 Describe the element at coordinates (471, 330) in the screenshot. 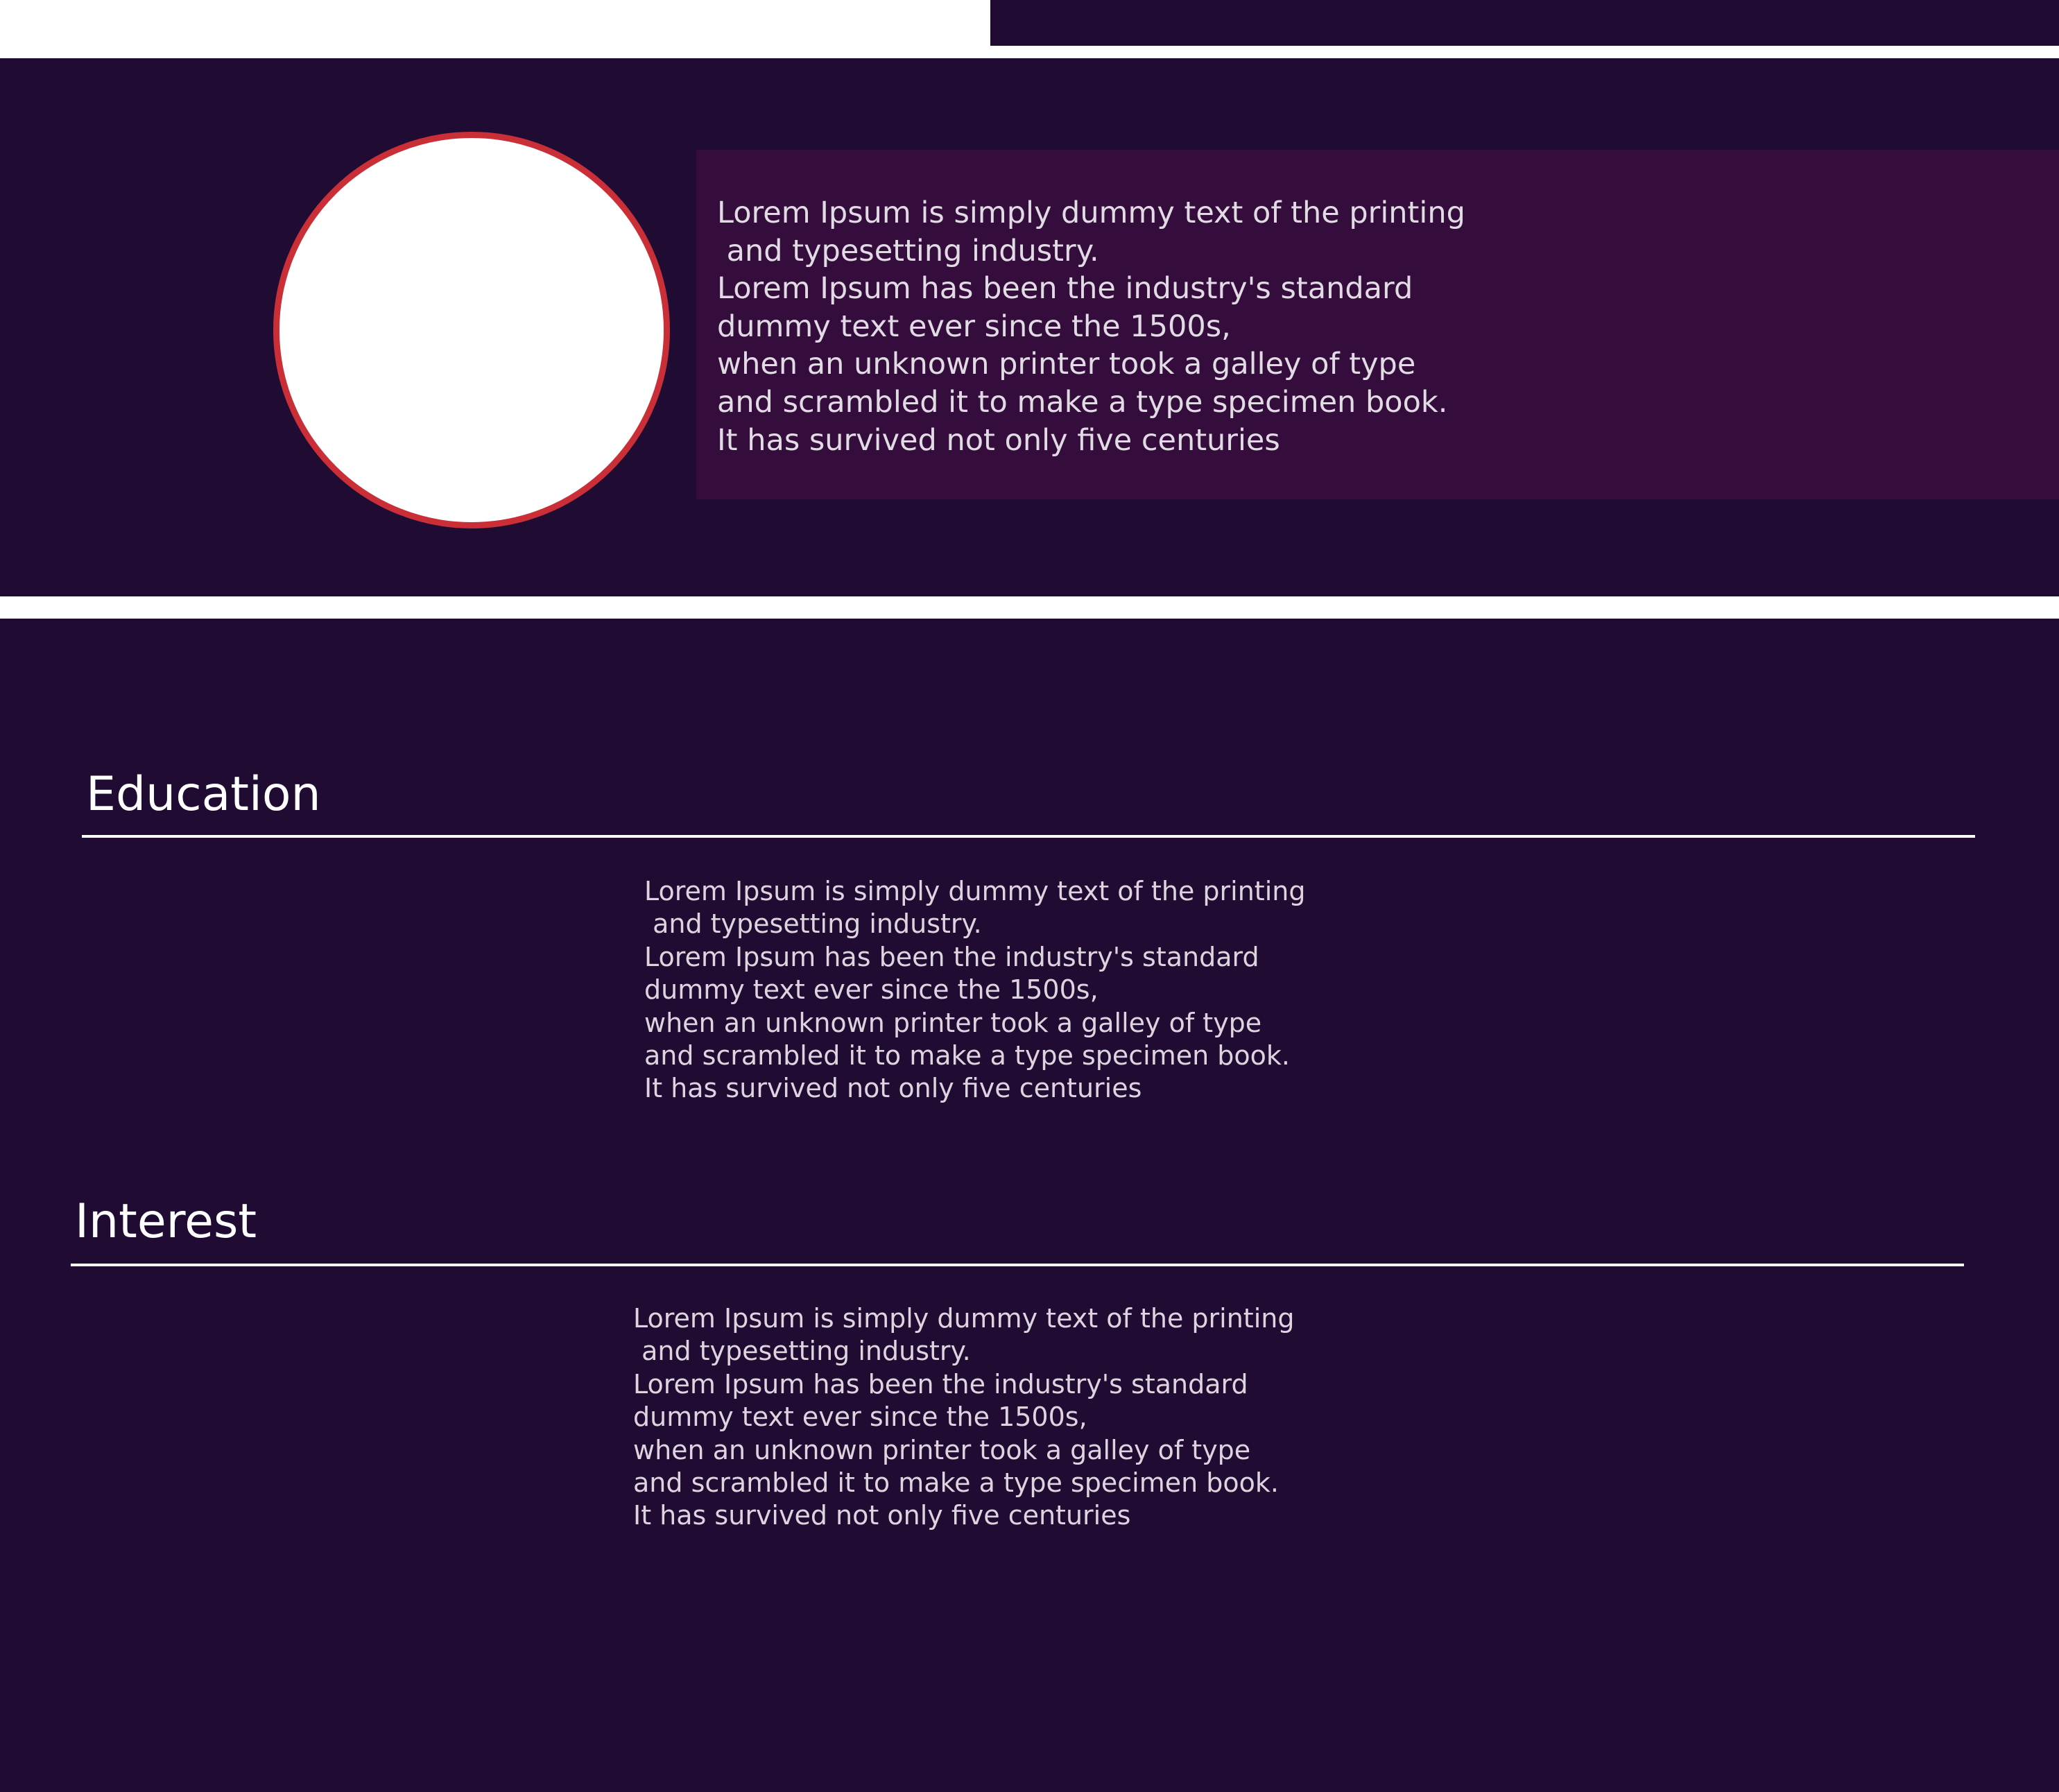

I see `avatar` at that location.